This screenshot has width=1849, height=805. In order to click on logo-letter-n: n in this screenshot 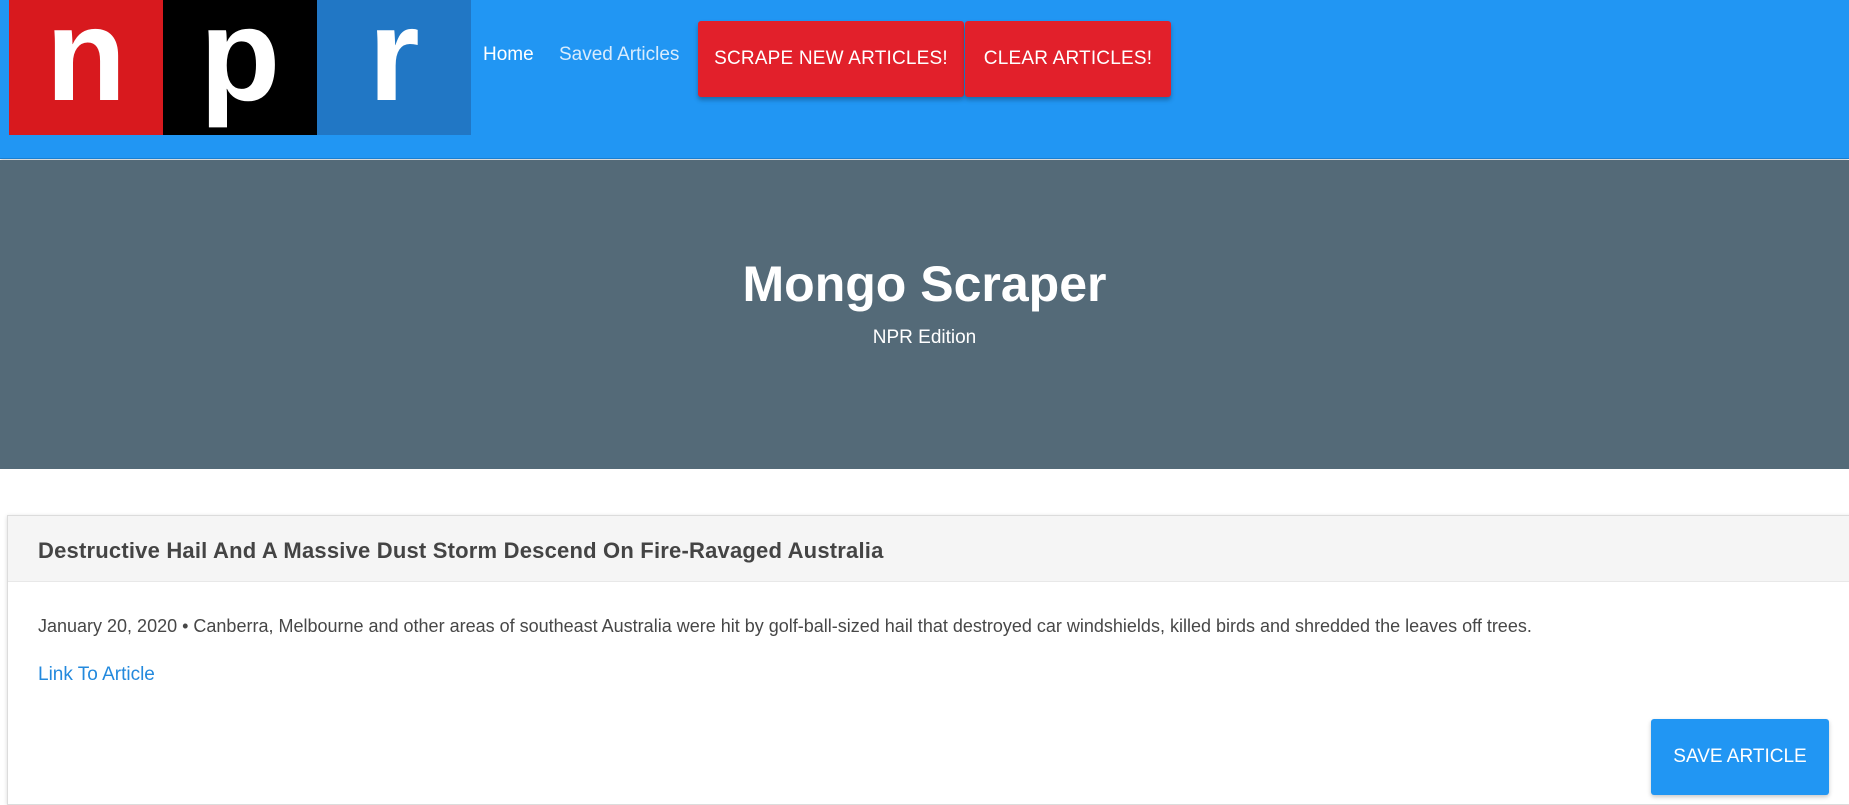, I will do `click(86, 67)`.